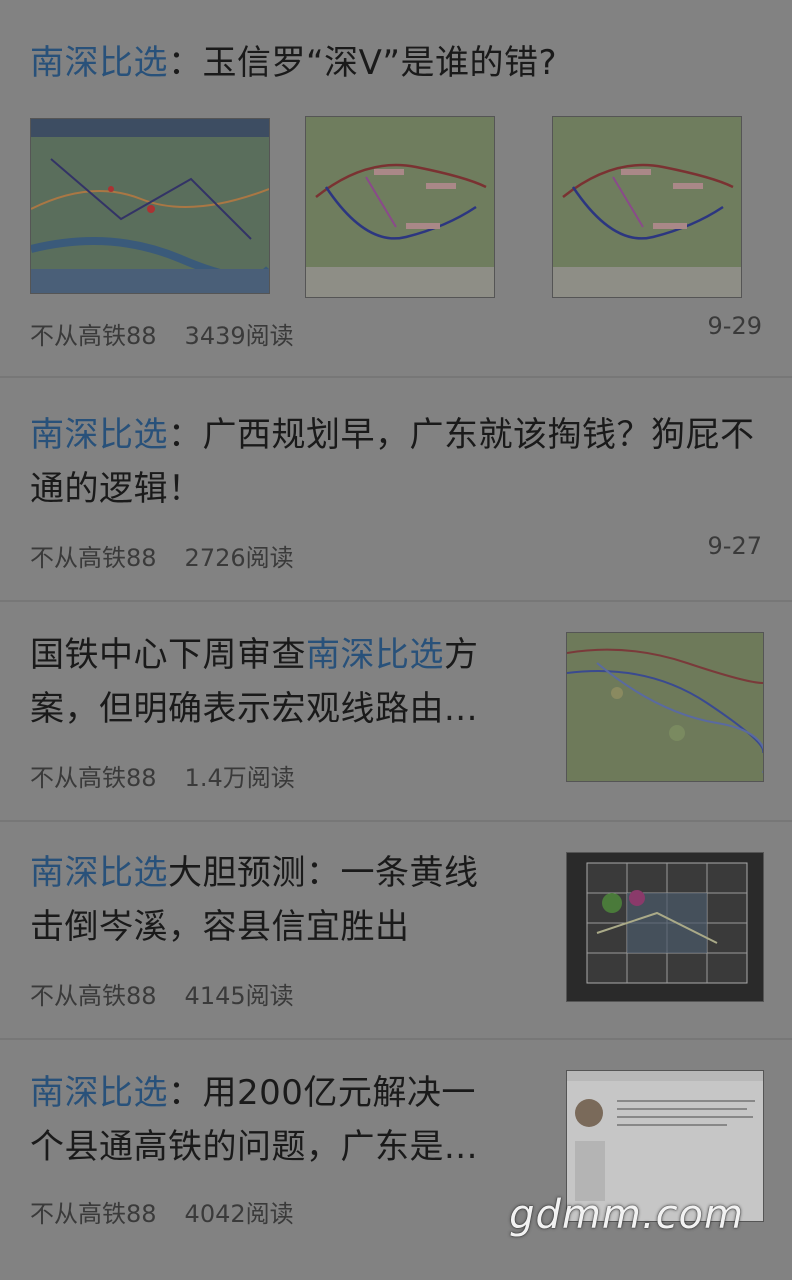 This screenshot has height=1280, width=792. What do you see at coordinates (162, 1211) in the screenshot?
I see `article-meta: 不从高铁88 4042阅读` at bounding box center [162, 1211].